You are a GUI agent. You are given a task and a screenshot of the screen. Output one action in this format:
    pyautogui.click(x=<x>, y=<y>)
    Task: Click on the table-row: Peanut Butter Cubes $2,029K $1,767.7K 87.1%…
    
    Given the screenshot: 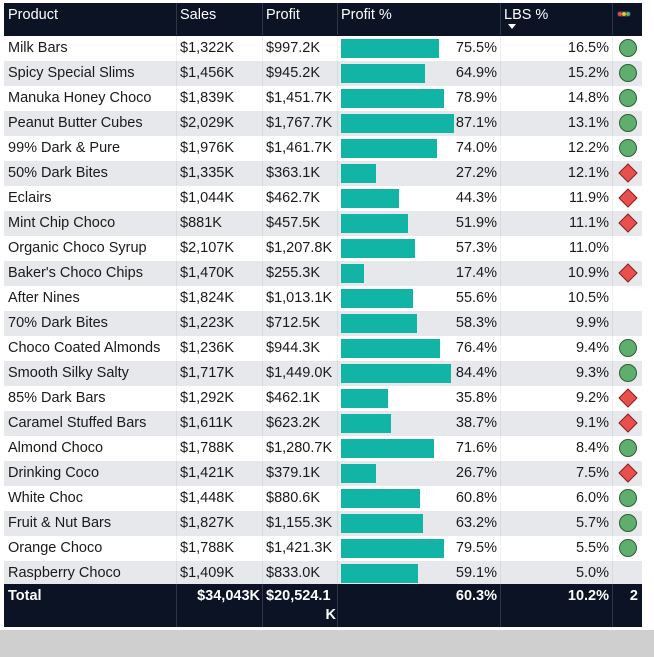 What is the action you would take?
    pyautogui.click(x=323, y=123)
    